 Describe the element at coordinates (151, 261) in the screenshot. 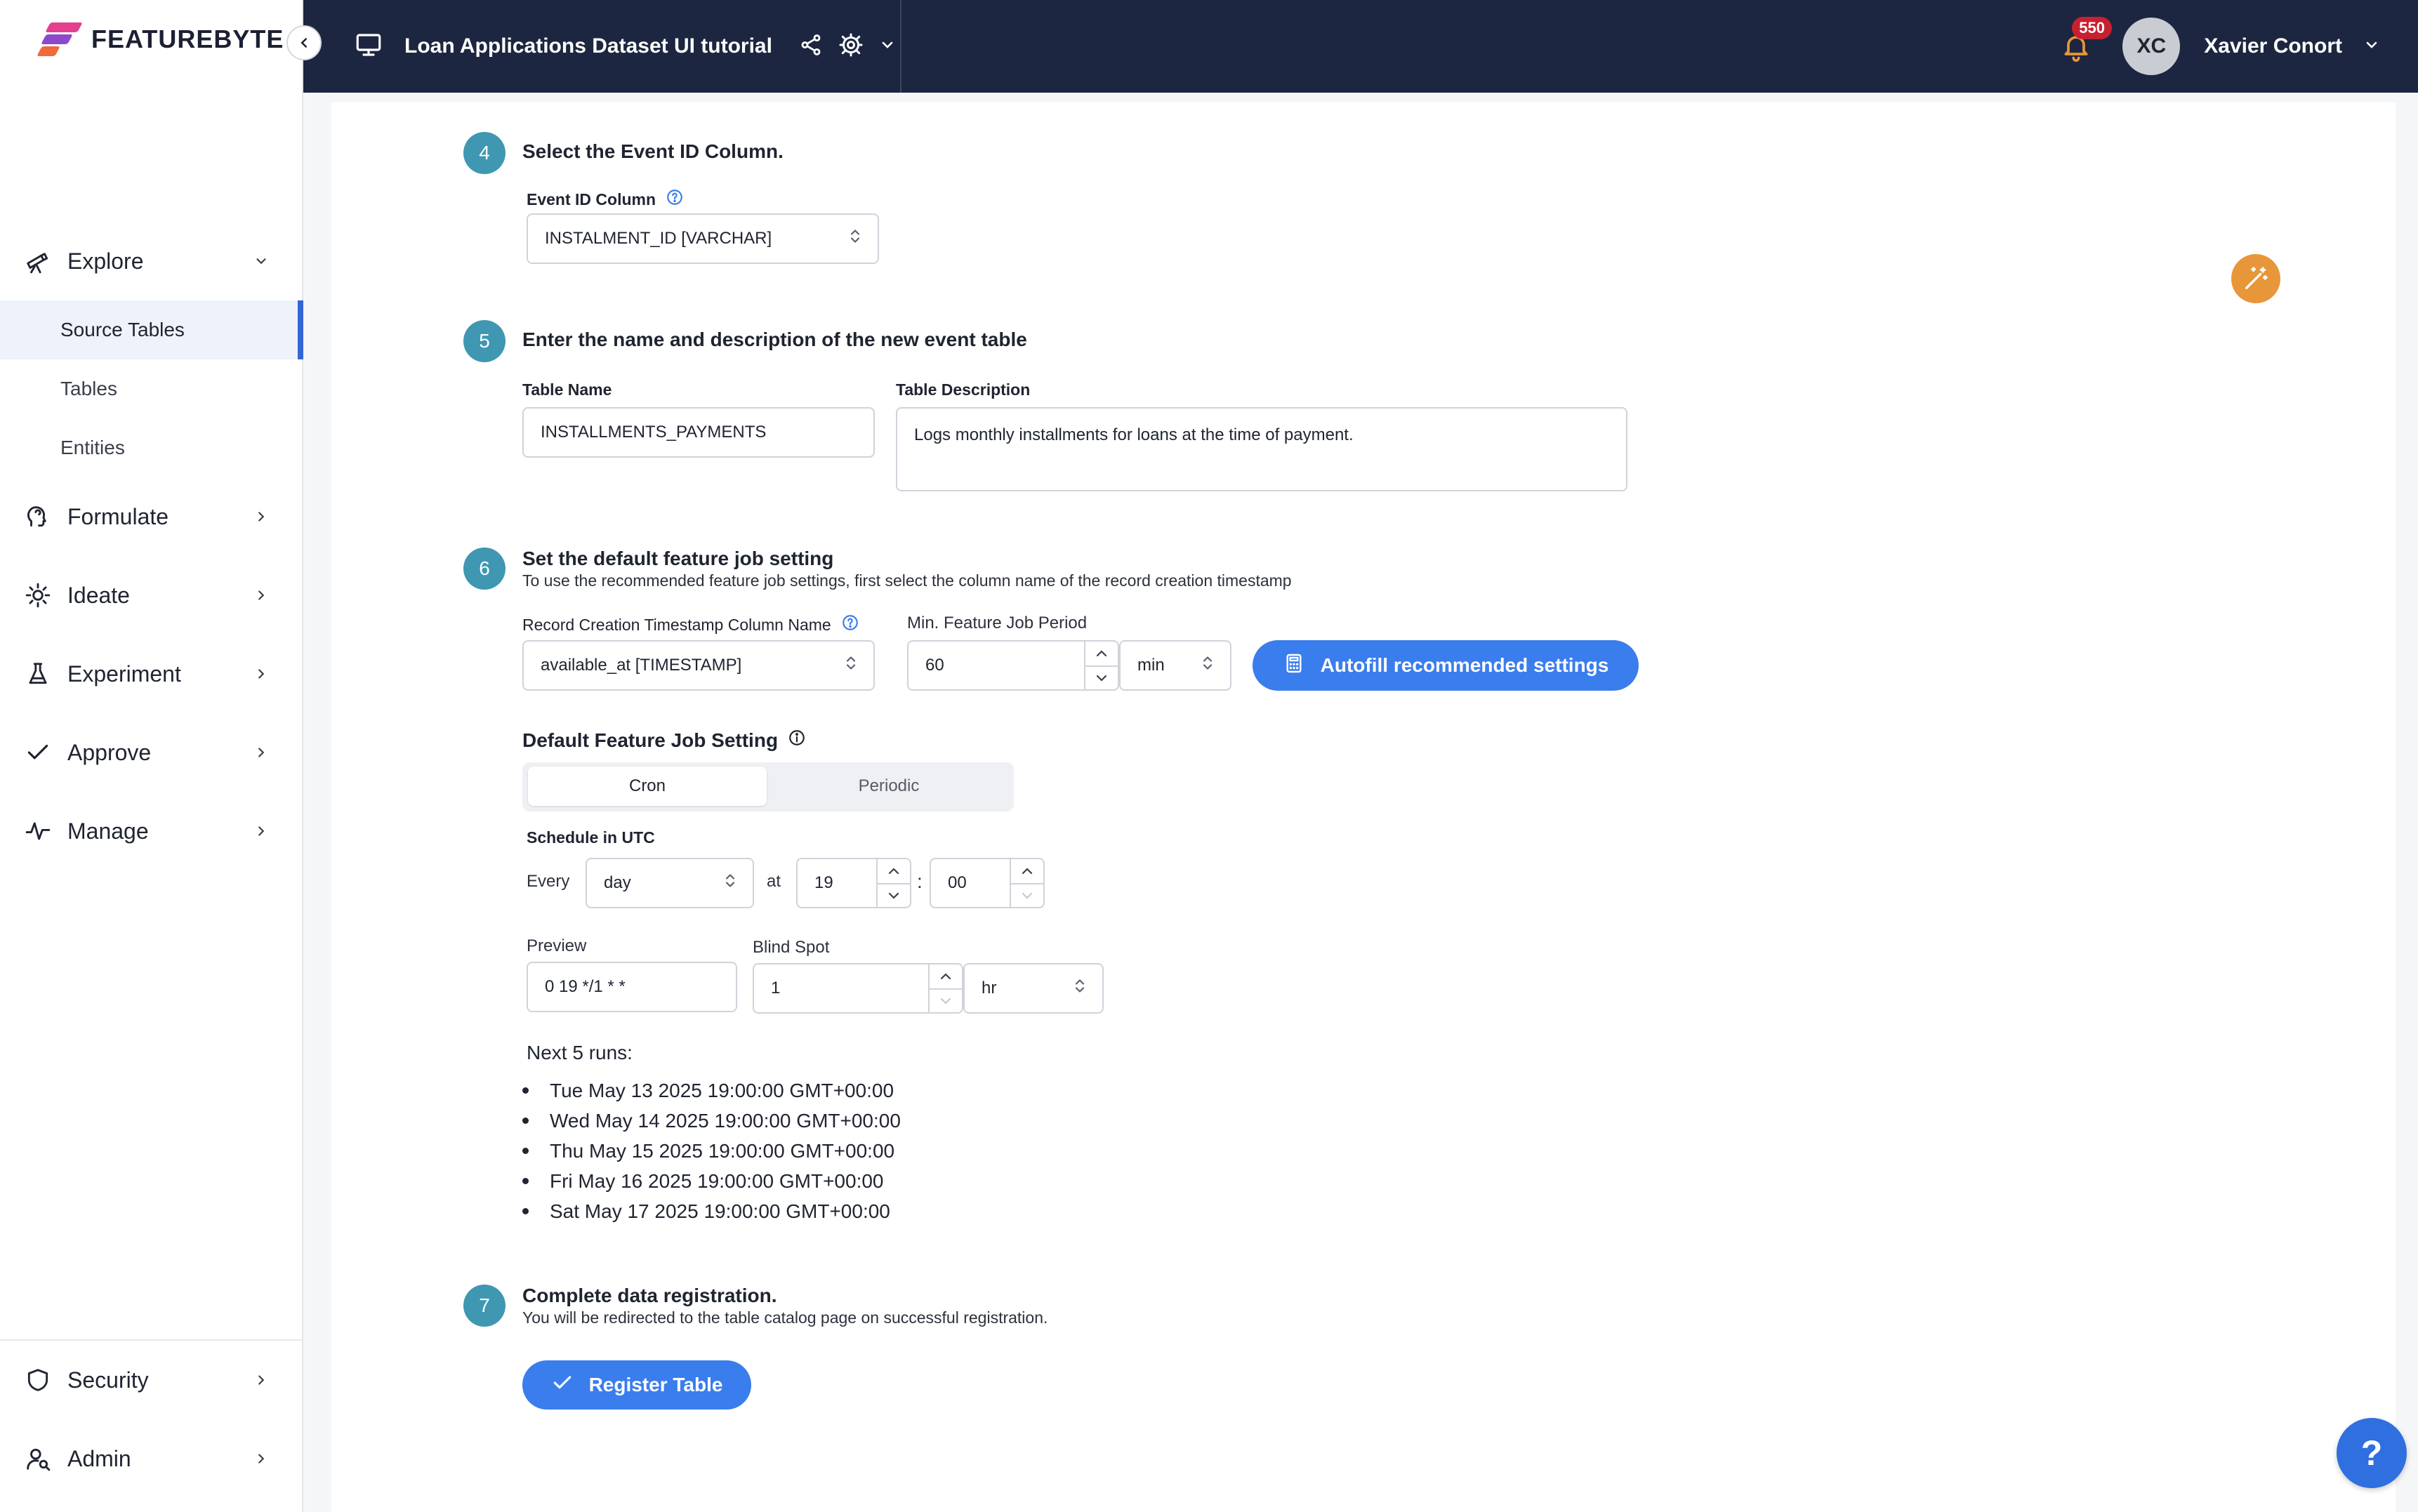

I see `sidebar-item-explore: Explore` at that location.